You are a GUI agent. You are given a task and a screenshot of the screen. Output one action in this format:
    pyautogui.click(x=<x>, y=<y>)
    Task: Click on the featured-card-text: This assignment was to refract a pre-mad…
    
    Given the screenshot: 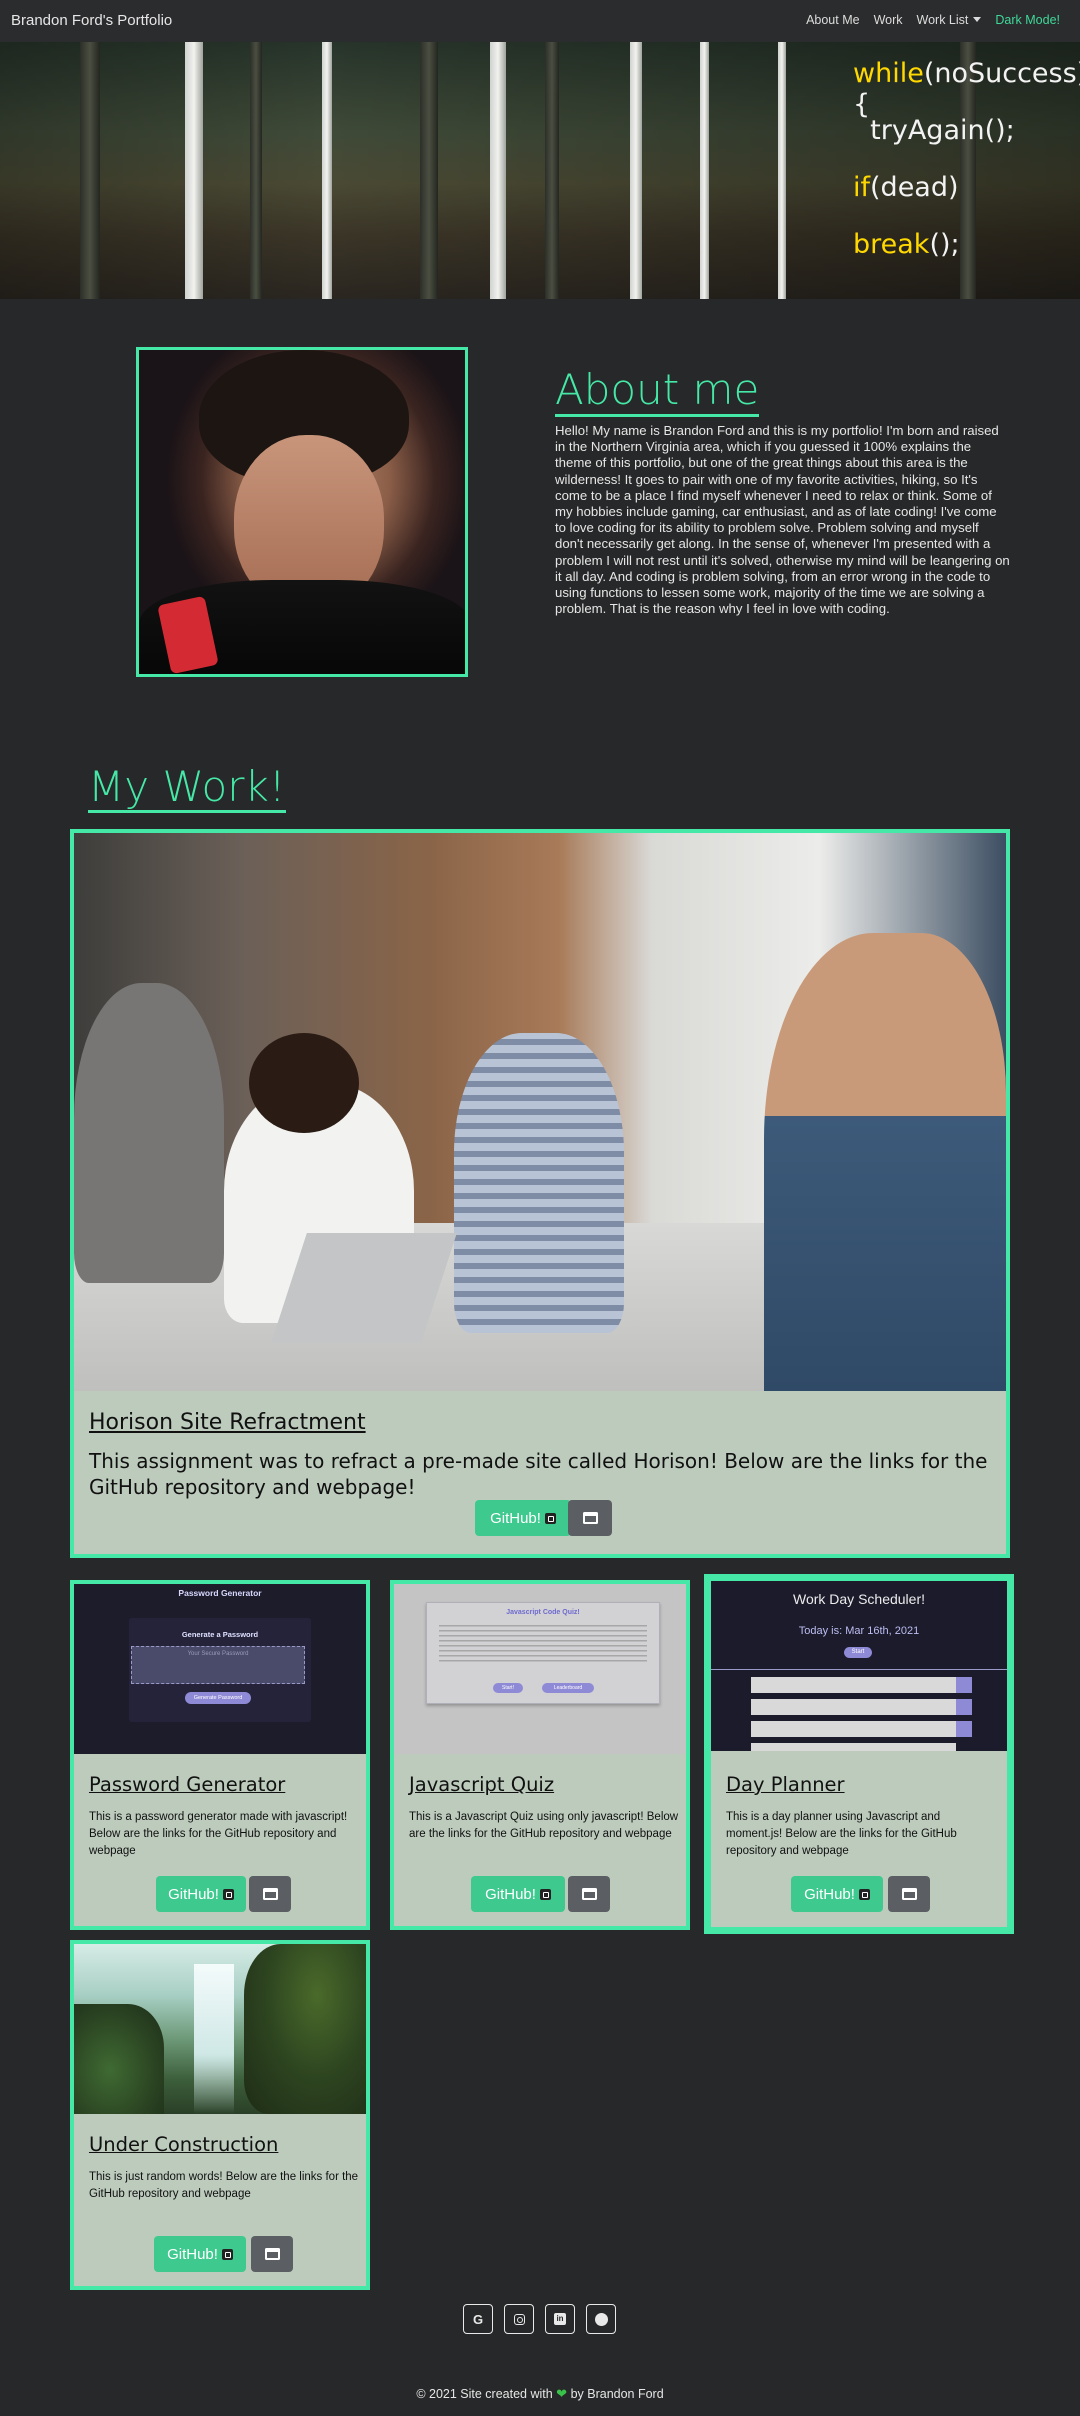 What is the action you would take?
    pyautogui.click(x=538, y=1474)
    